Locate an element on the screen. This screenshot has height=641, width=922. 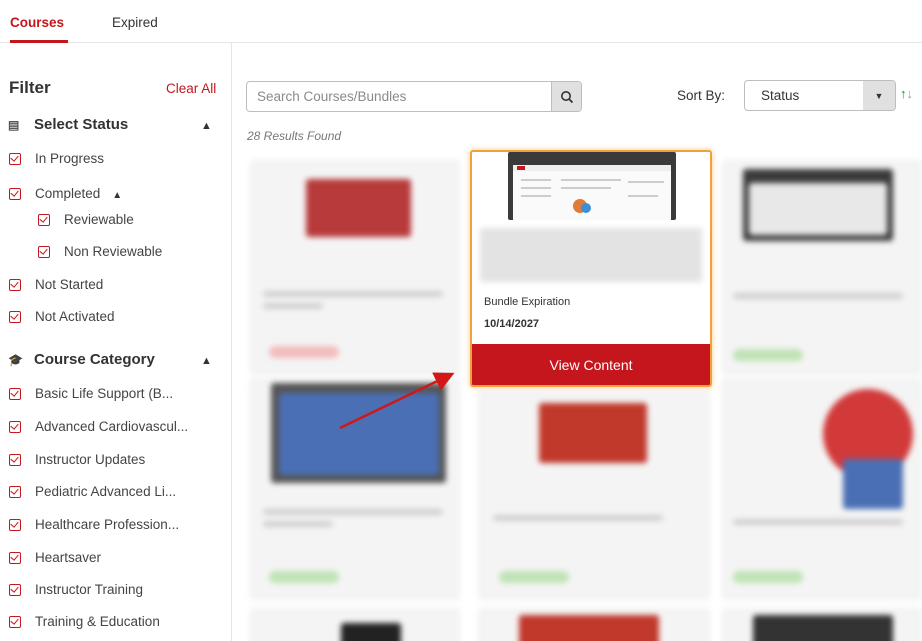
status-non-reviewable-checkbox: Non Reviewable is located at coordinates (100, 252).